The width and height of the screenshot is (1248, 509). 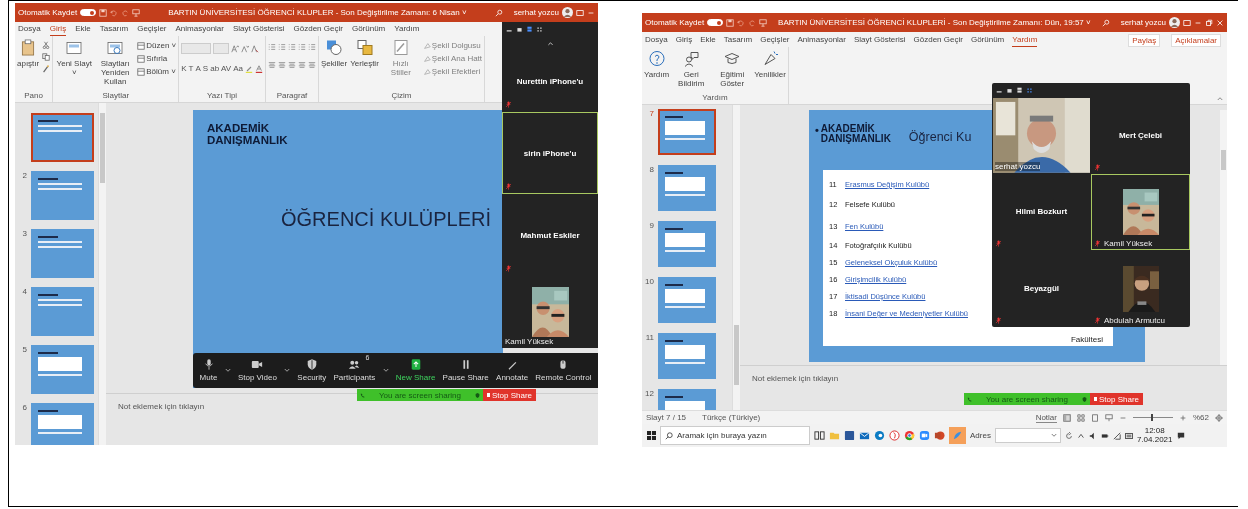 I want to click on feedback-button: Geri Bildirim, so click(x=691, y=69).